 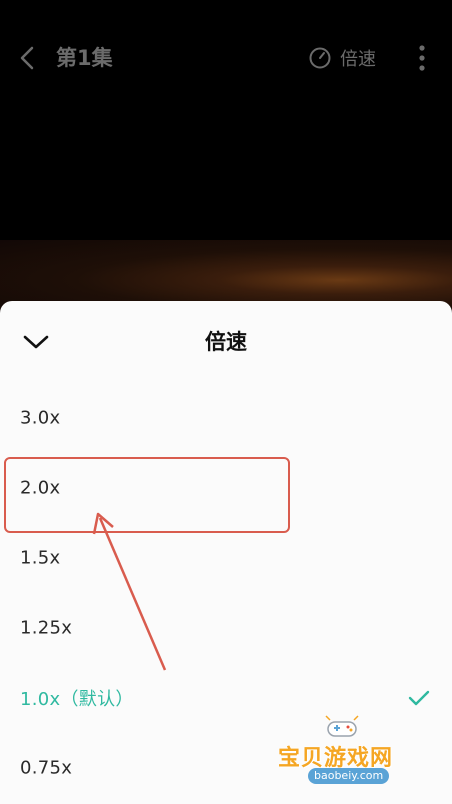 What do you see at coordinates (147, 495) in the screenshot?
I see `annotation-highlight-box` at bounding box center [147, 495].